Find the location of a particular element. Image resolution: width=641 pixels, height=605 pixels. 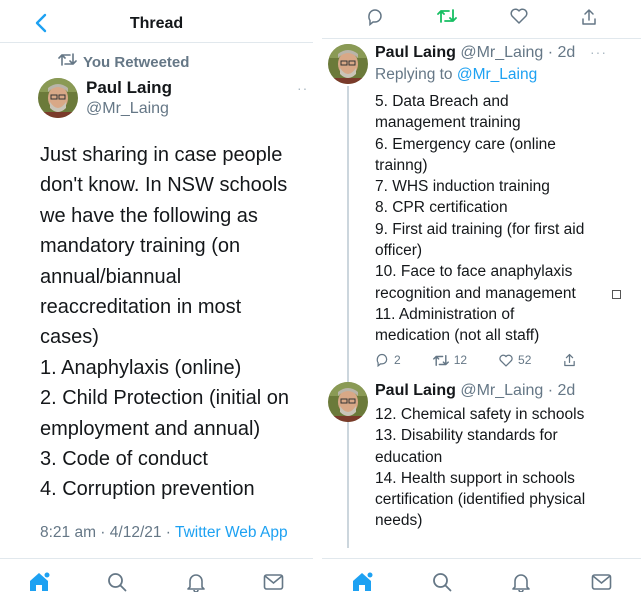

tweet-timestamp: 8:21 am · 4/12/21 · is located at coordinates (105, 532).